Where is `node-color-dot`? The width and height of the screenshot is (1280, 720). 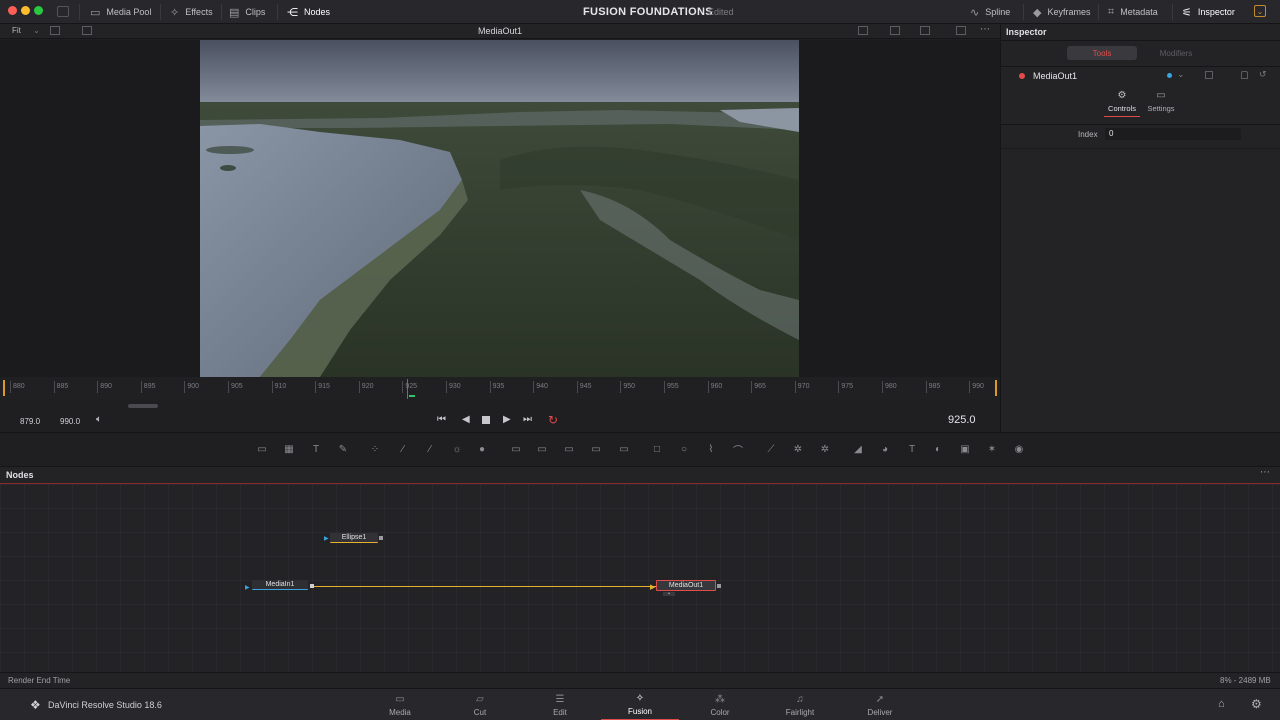 node-color-dot is located at coordinates (1169, 75).